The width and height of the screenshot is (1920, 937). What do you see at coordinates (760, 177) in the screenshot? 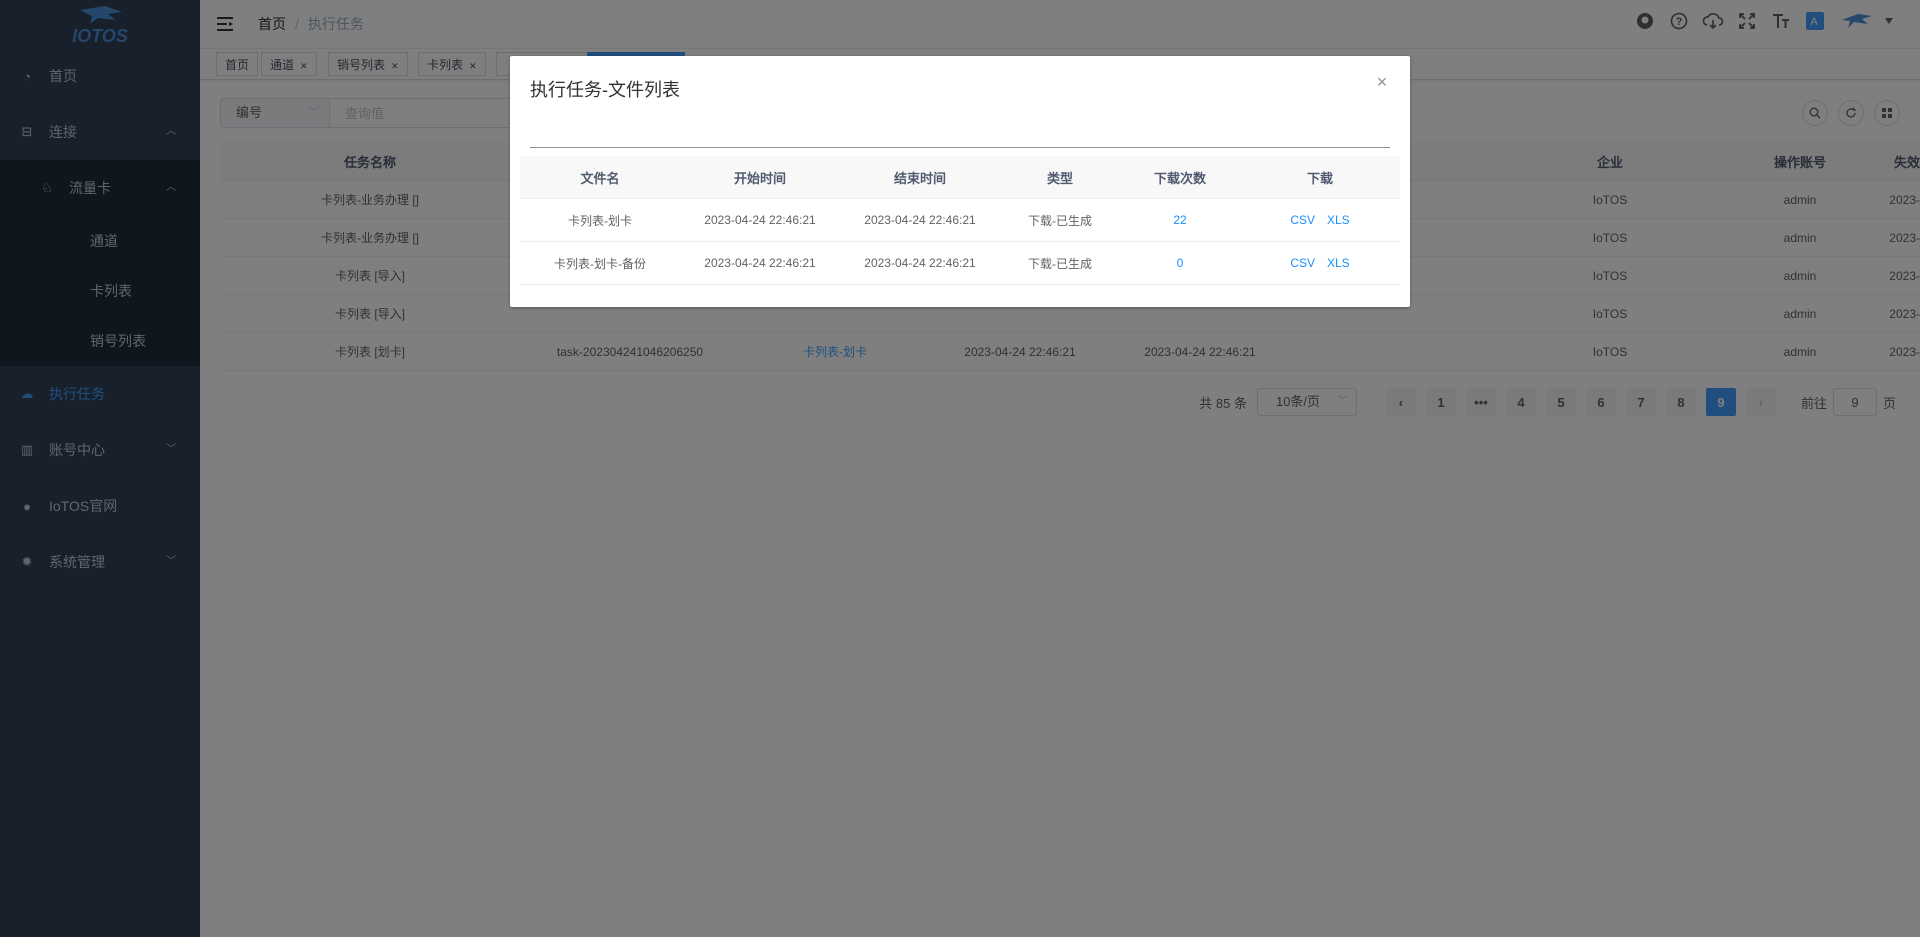
I see `column-header: 开始时间` at bounding box center [760, 177].